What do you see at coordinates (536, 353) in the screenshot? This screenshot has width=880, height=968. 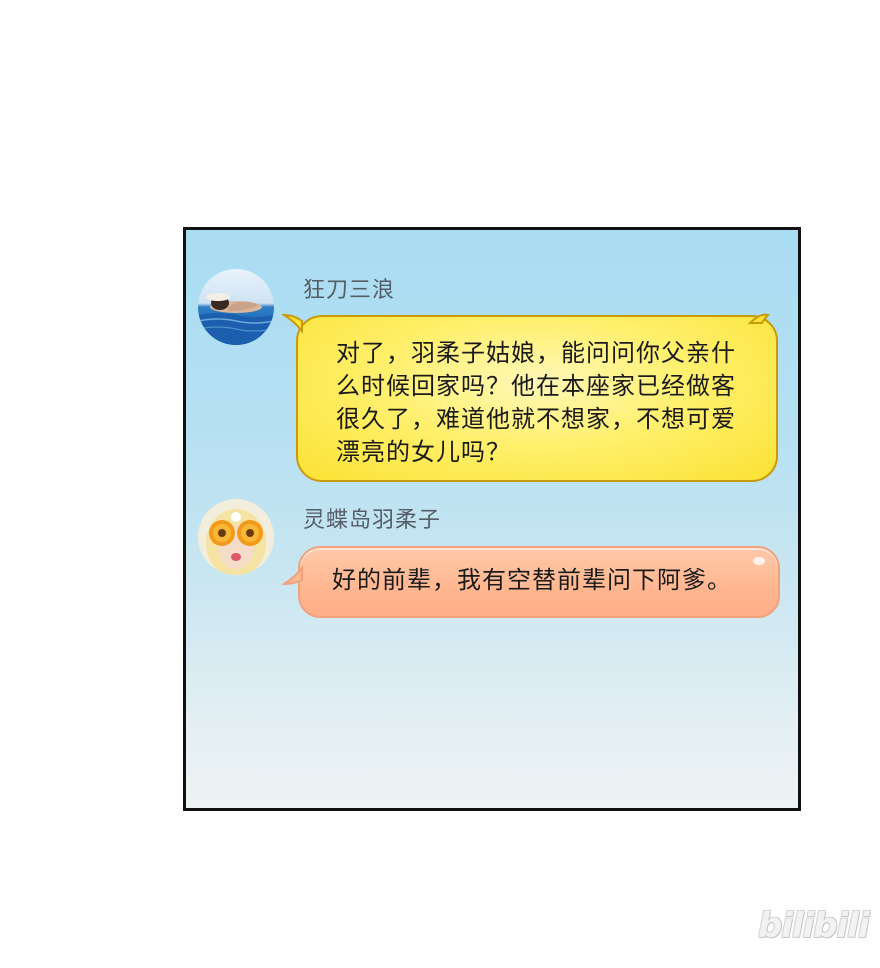 I see `message-line: 对了，羽柔子姑娘，能问问你父亲什` at bounding box center [536, 353].